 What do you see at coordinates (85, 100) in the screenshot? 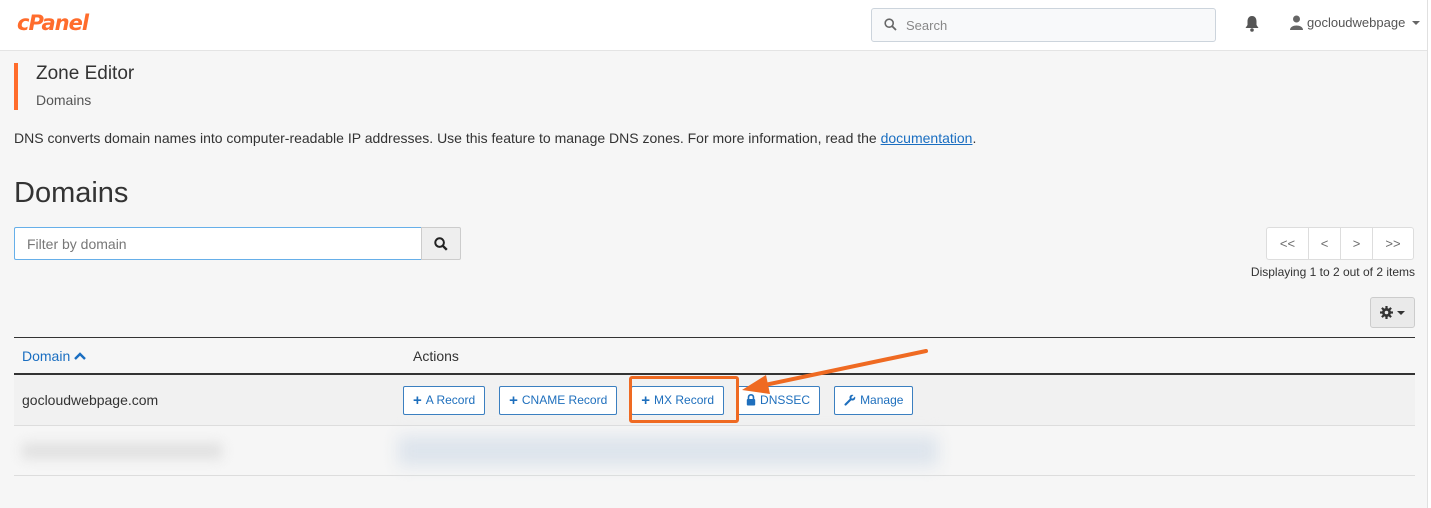
I see `breadcrumb: Domains` at bounding box center [85, 100].